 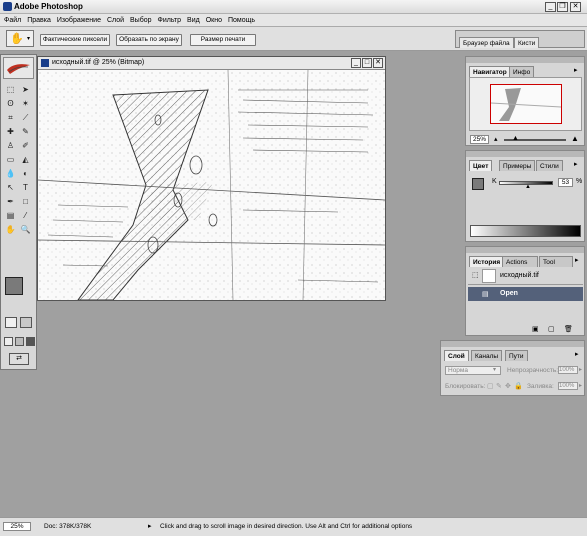 What do you see at coordinates (149, 40) in the screenshot?
I see `fit-on-screen-button: Образать по экрану` at bounding box center [149, 40].